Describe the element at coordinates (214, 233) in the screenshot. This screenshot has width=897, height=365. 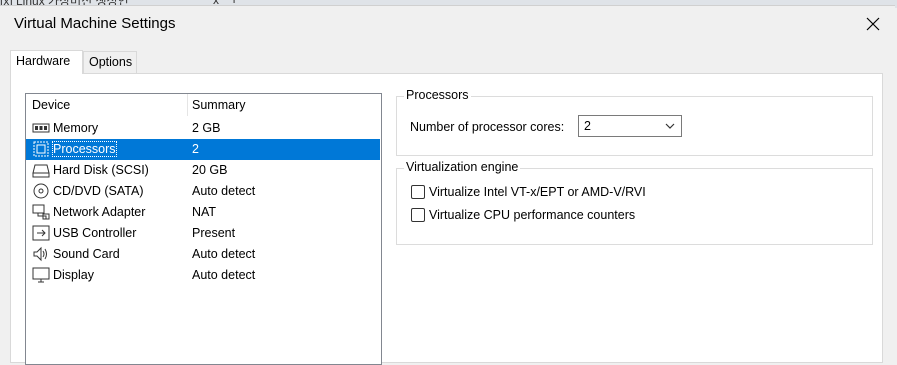
I see `device-summary: Present` at that location.